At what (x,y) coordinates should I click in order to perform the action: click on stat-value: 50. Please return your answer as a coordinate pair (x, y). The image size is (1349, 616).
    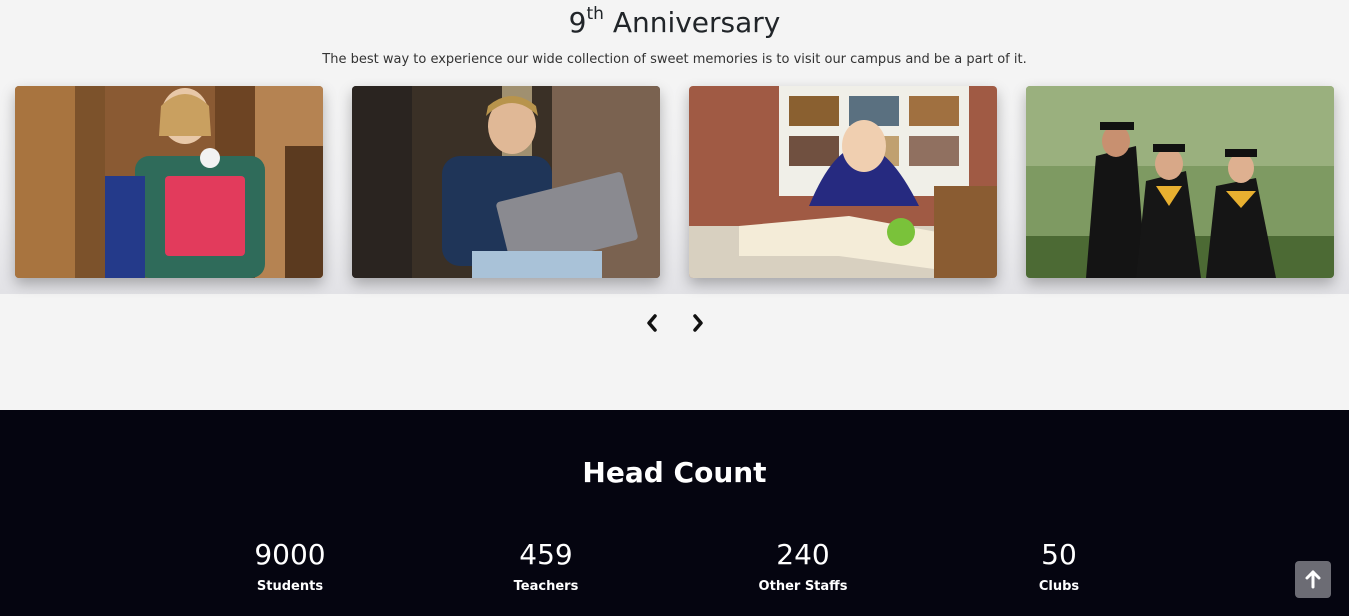
    Looking at the image, I should click on (1059, 554).